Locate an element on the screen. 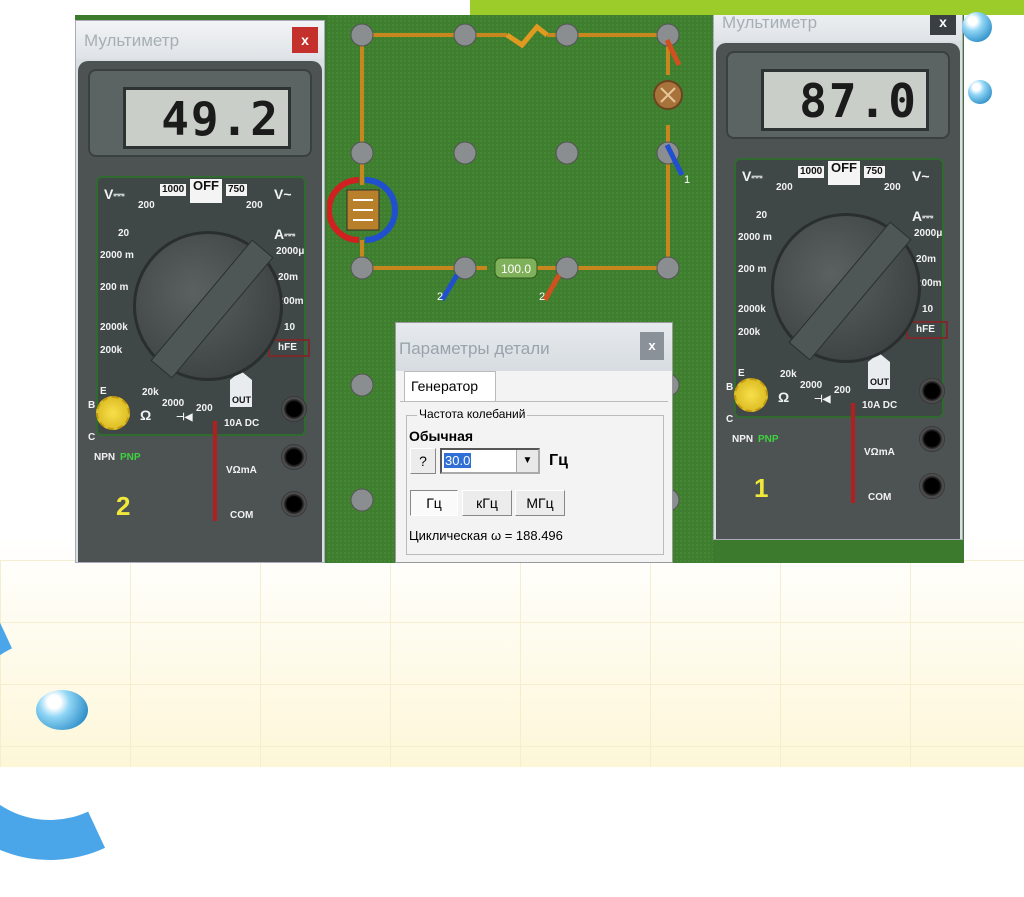 The image size is (1024, 897). cyclic-frequency: Циклическая ω = 188.496 is located at coordinates (486, 535).